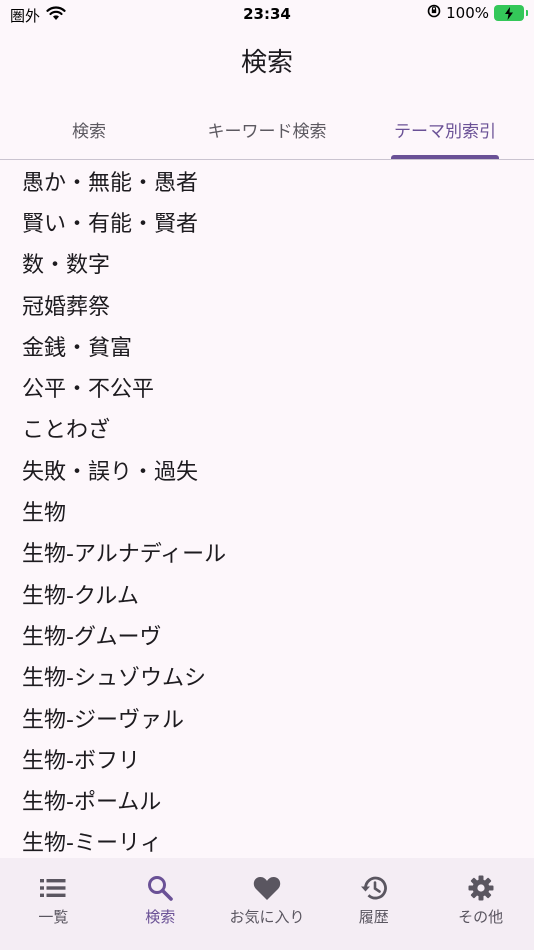  I want to click on orientation-lock-icon, so click(434, 13).